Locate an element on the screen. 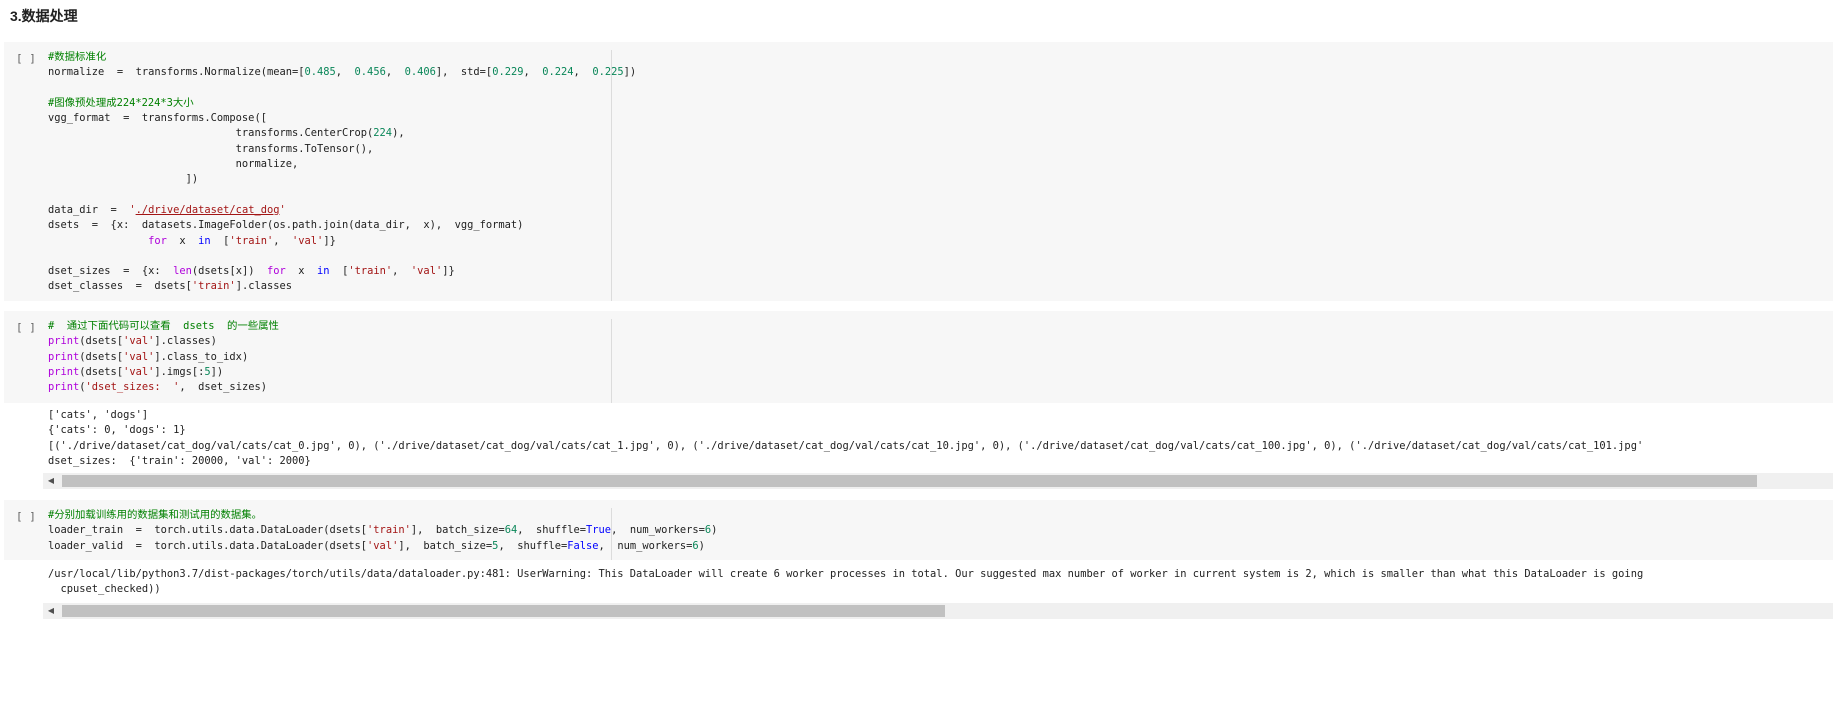  code-token: 224 is located at coordinates (383, 133).